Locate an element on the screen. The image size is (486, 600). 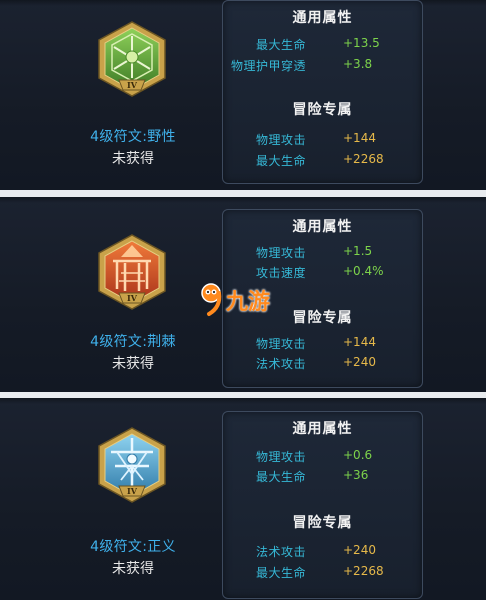
green-hexagon-rune-icon: IV is located at coordinates (132, 59).